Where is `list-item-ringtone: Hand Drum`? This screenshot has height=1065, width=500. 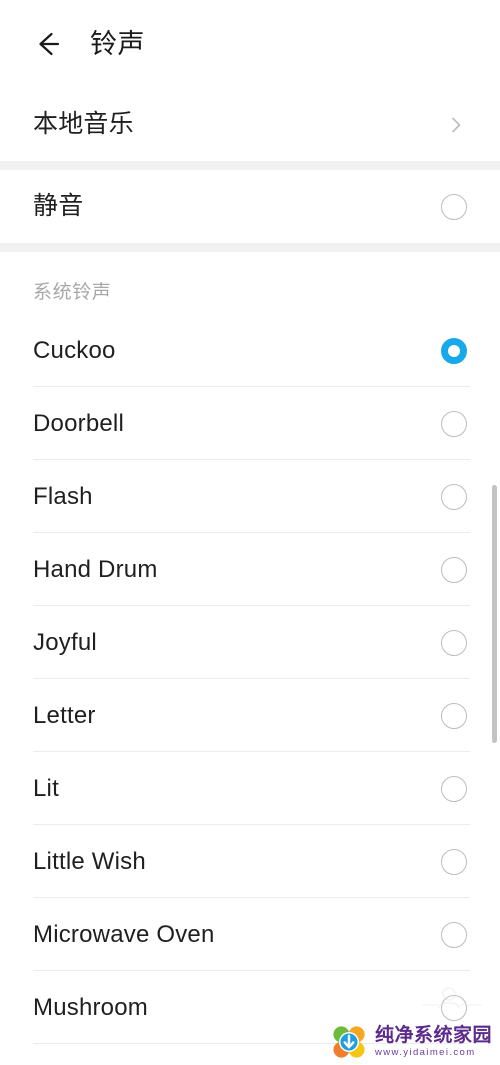
list-item-ringtone: Hand Drum is located at coordinates (250, 569).